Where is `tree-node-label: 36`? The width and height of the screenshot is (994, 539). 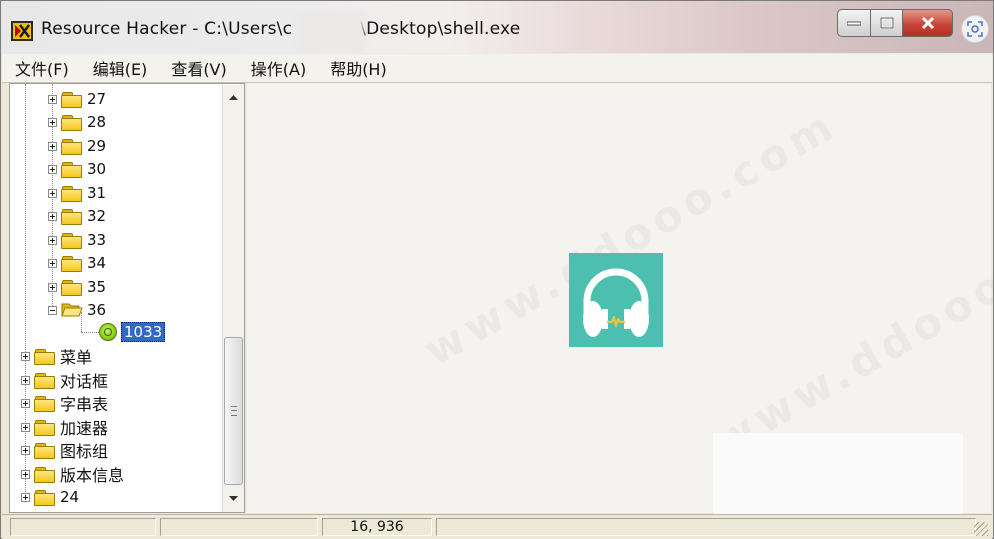
tree-node-label: 36 is located at coordinates (97, 310).